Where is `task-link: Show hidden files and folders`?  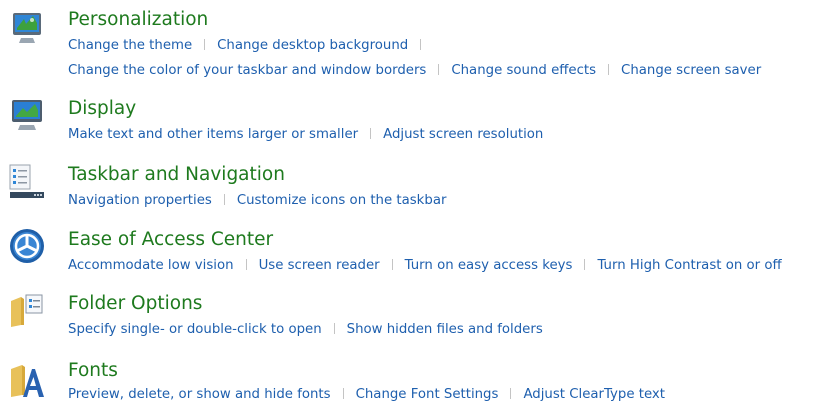
task-link: Show hidden files and folders is located at coordinates (445, 329).